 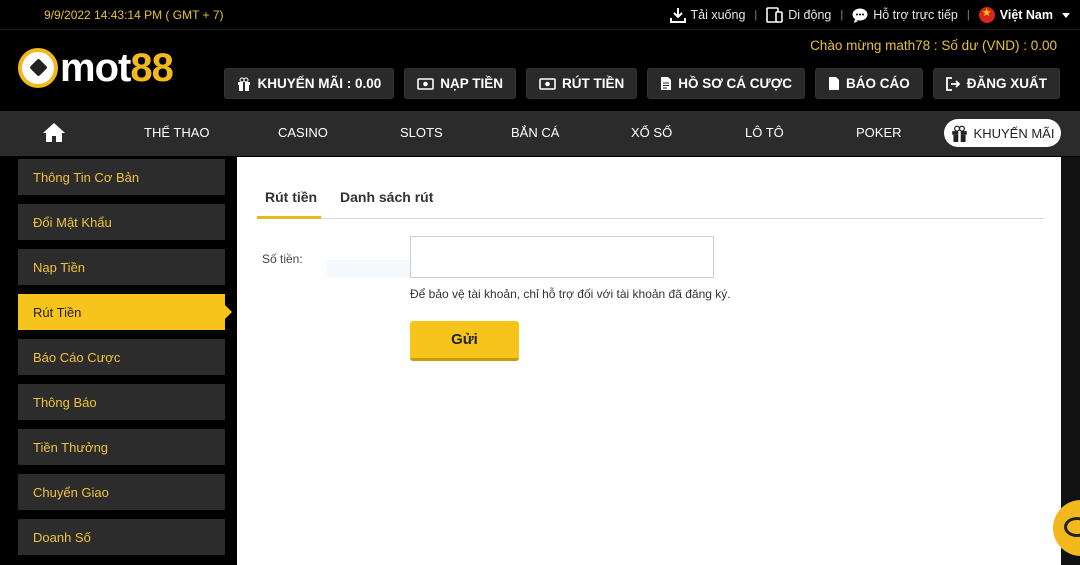 I want to click on sidebar-item-bet-report: Báo Cáo Cược, so click(x=121, y=357).